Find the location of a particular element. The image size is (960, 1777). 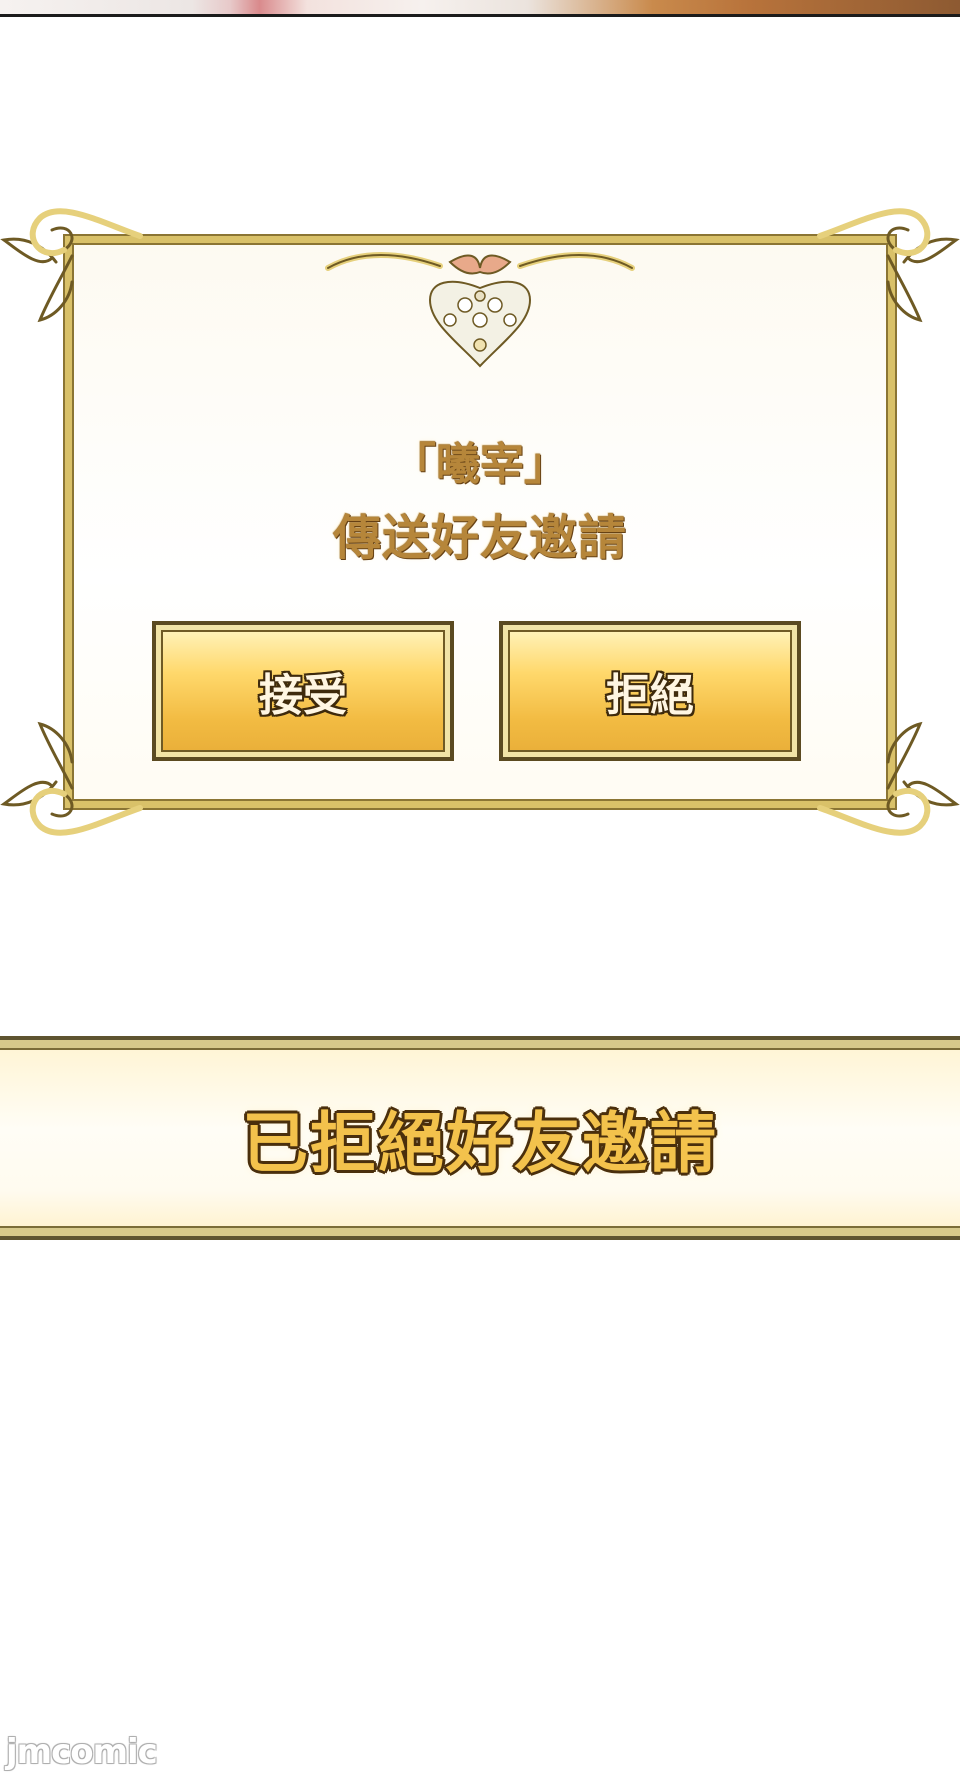

notification-banner: 已拒絕好友邀請 is located at coordinates (480, 1138).